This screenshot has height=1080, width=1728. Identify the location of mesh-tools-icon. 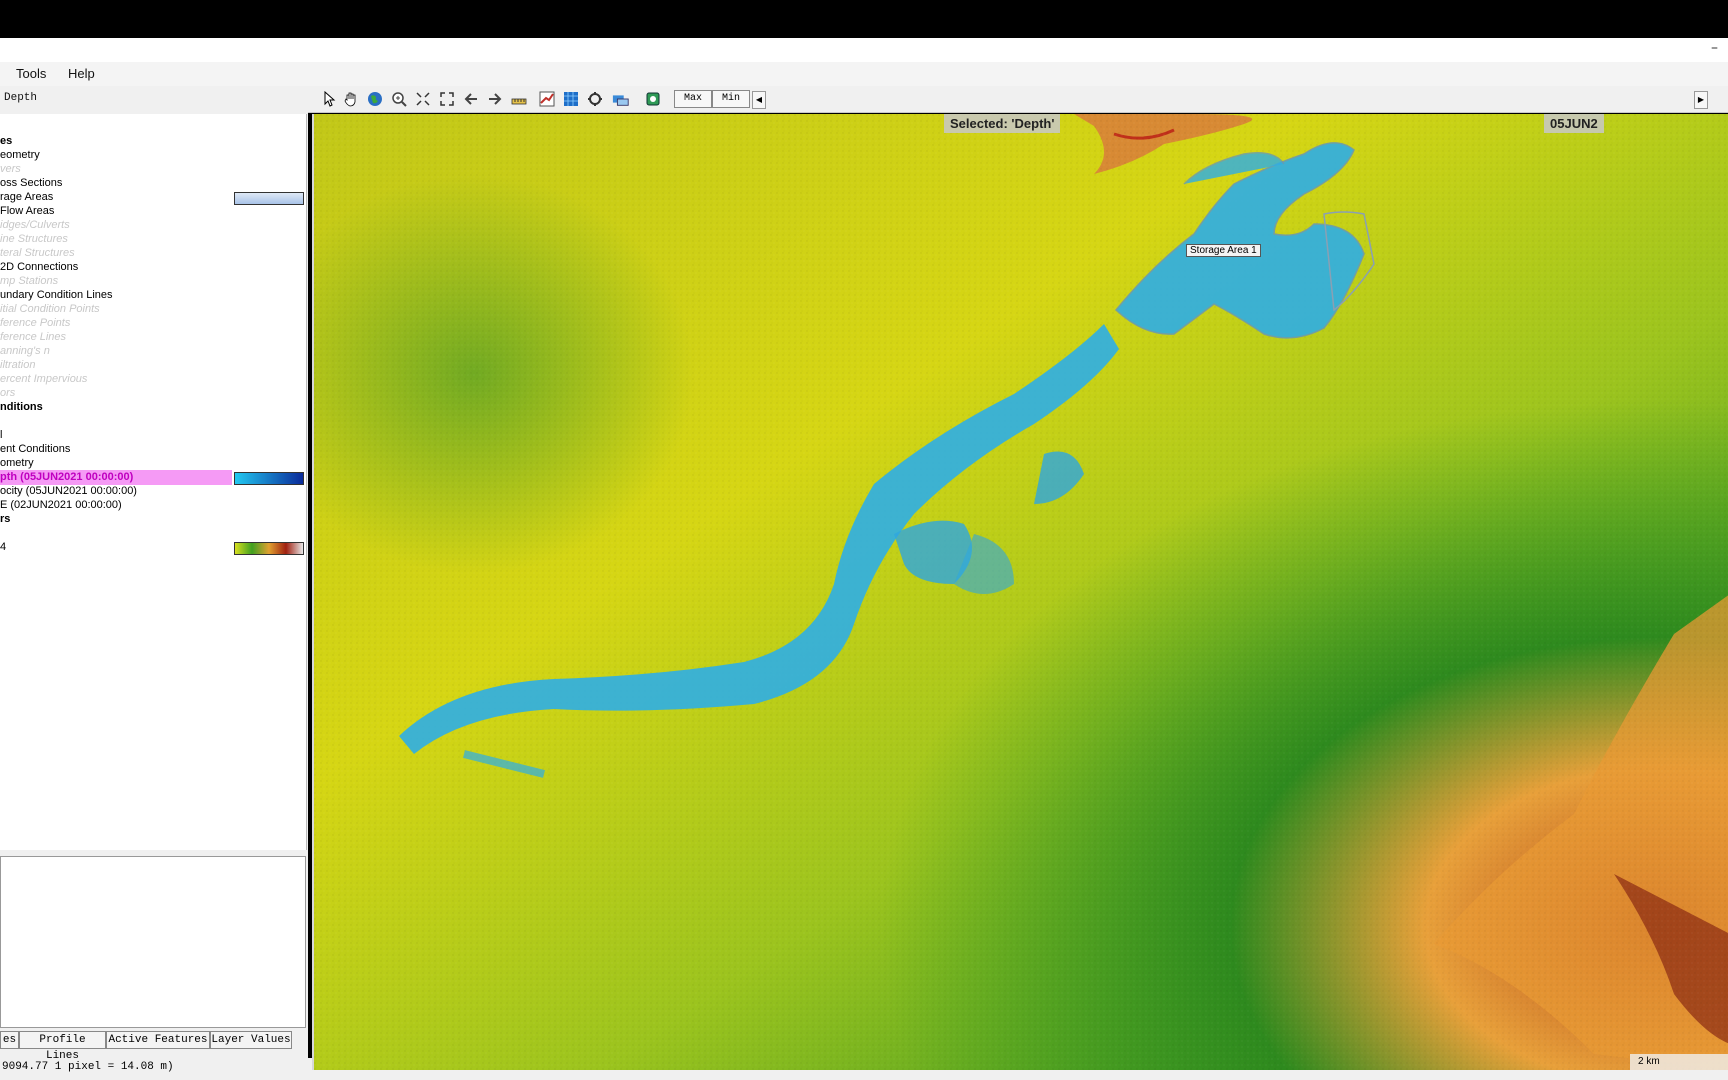
(571, 99).